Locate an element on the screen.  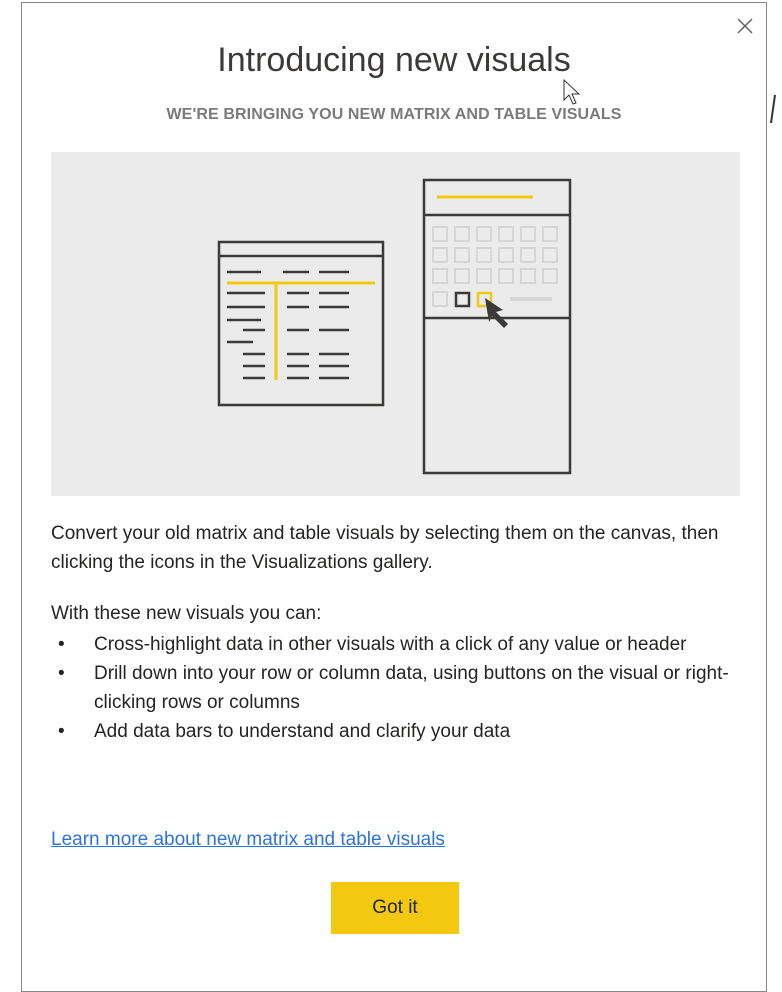
lead-text: With these new visuals you can: is located at coordinates (186, 613).